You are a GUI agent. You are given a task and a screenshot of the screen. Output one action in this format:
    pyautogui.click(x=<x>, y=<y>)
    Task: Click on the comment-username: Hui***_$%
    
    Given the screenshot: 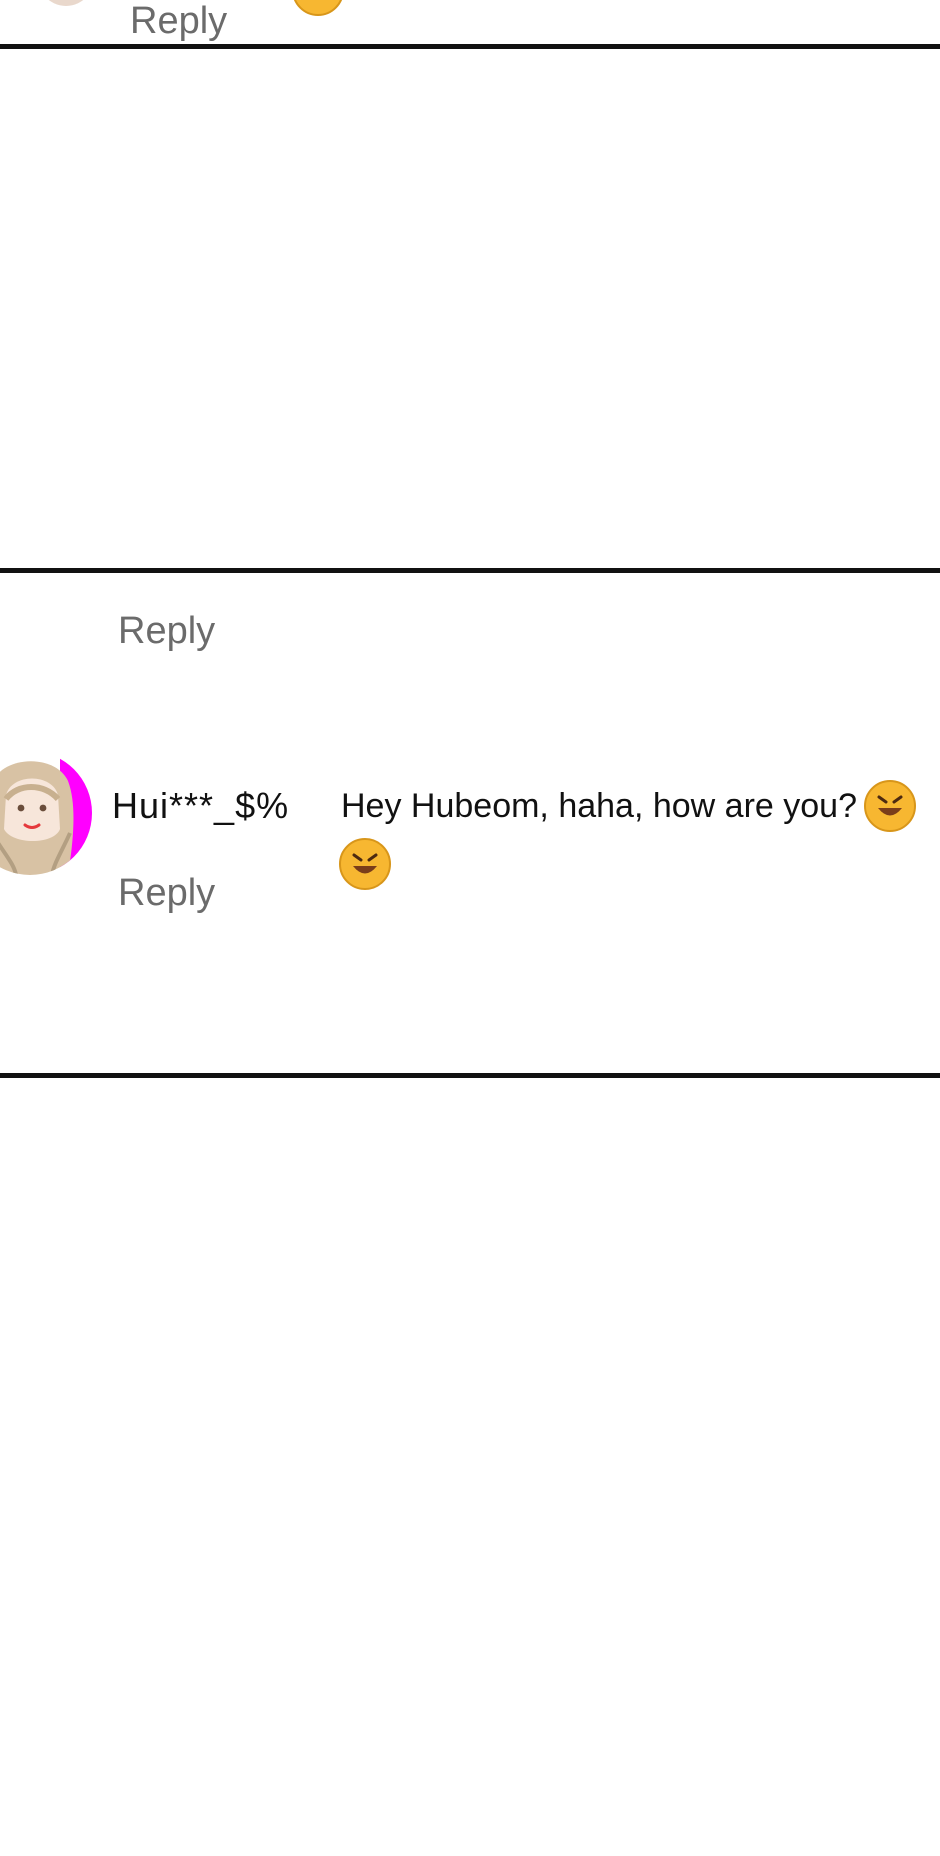 What is the action you would take?
    pyautogui.click(x=200, y=806)
    